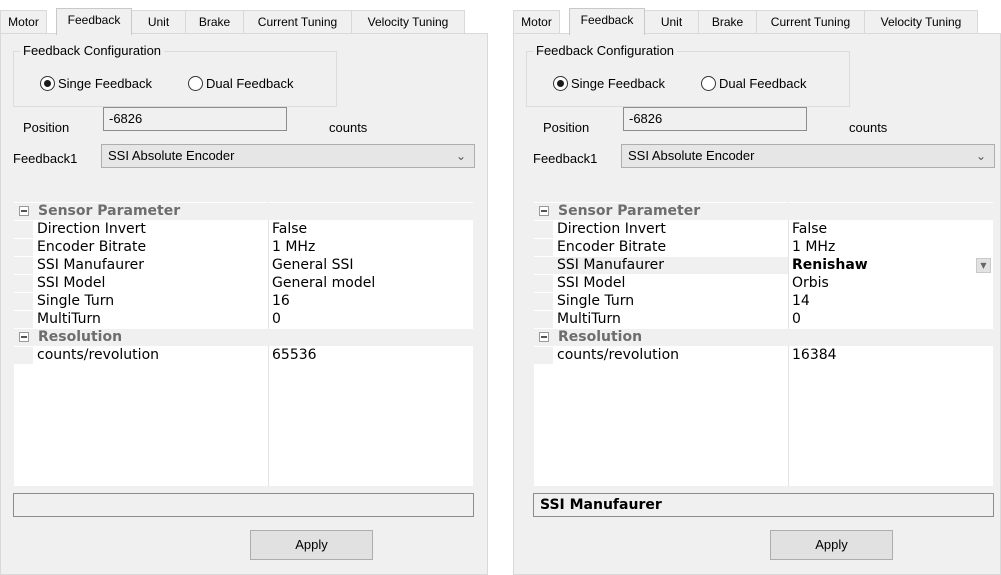 The width and height of the screenshot is (1001, 575). Describe the element at coordinates (313, 265) in the screenshot. I see `property-value: General SSI` at that location.